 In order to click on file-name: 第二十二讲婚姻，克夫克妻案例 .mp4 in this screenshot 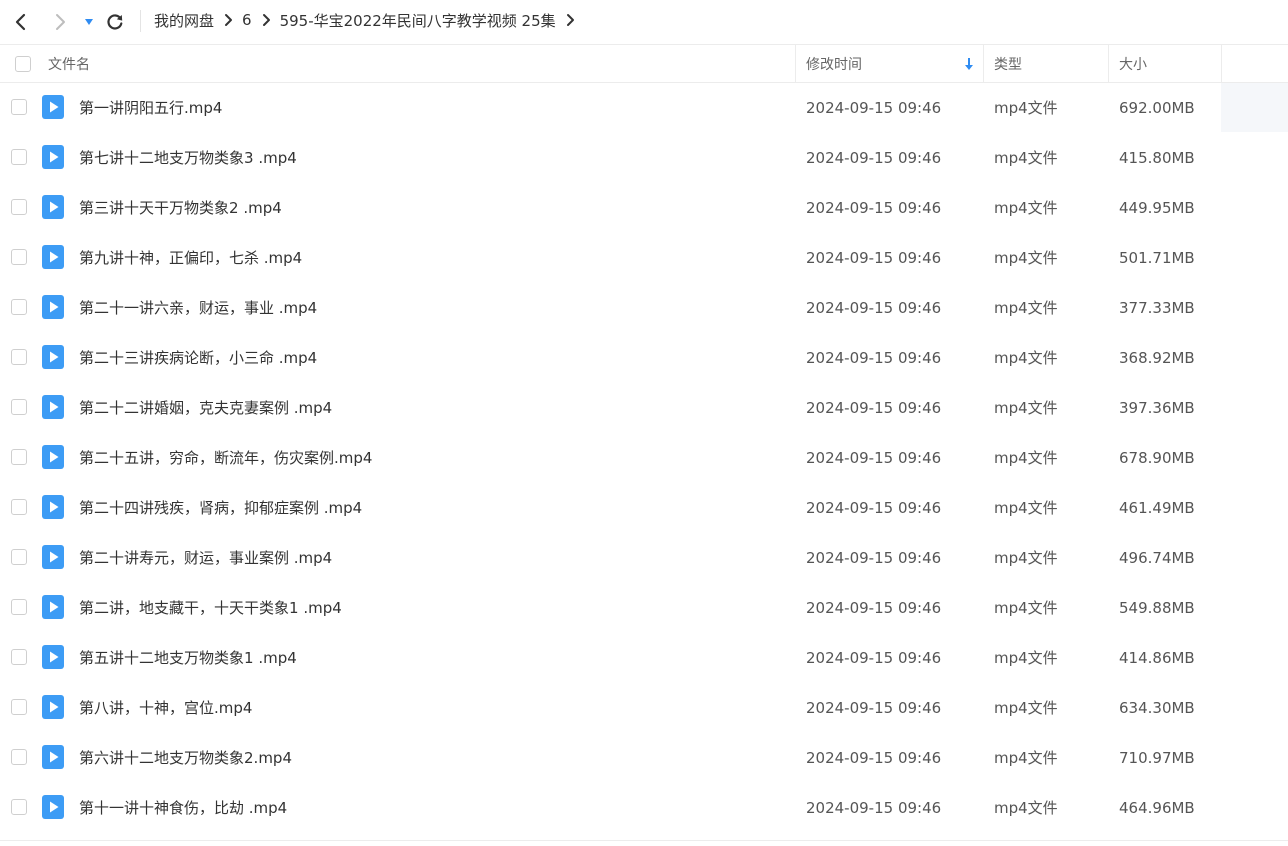, I will do `click(205, 408)`.